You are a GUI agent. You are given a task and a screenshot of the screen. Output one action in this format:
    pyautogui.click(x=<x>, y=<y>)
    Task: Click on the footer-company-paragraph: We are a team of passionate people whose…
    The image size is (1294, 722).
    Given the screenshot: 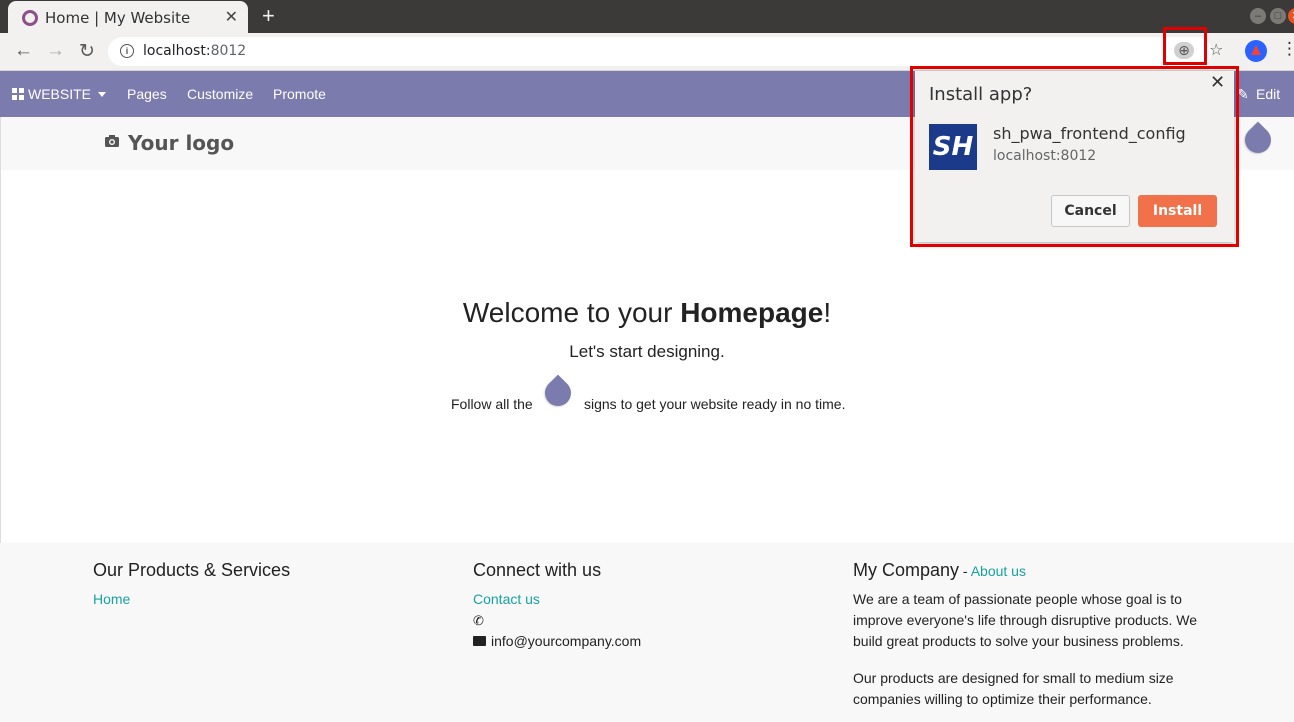 What is the action you would take?
    pyautogui.click(x=1025, y=620)
    